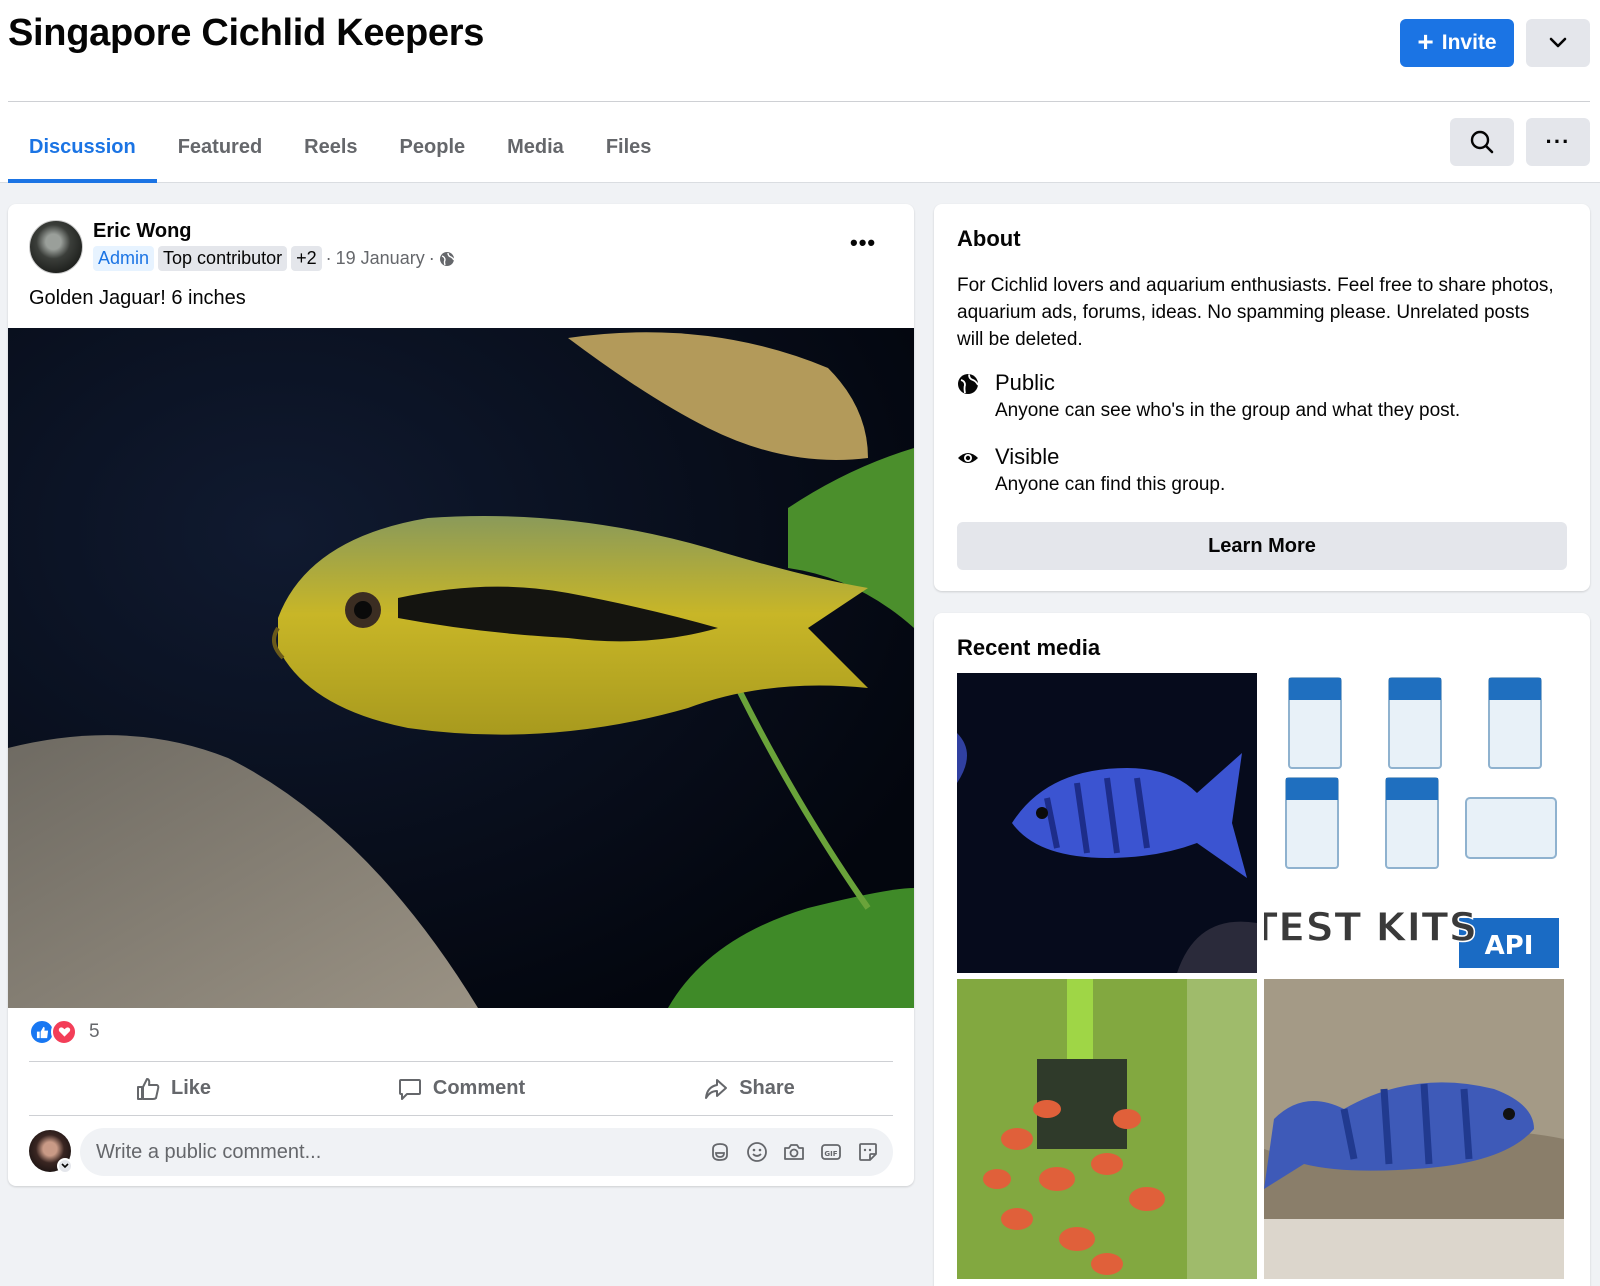 This screenshot has height=1286, width=1600. I want to click on tab-featured: Featured, so click(220, 147).